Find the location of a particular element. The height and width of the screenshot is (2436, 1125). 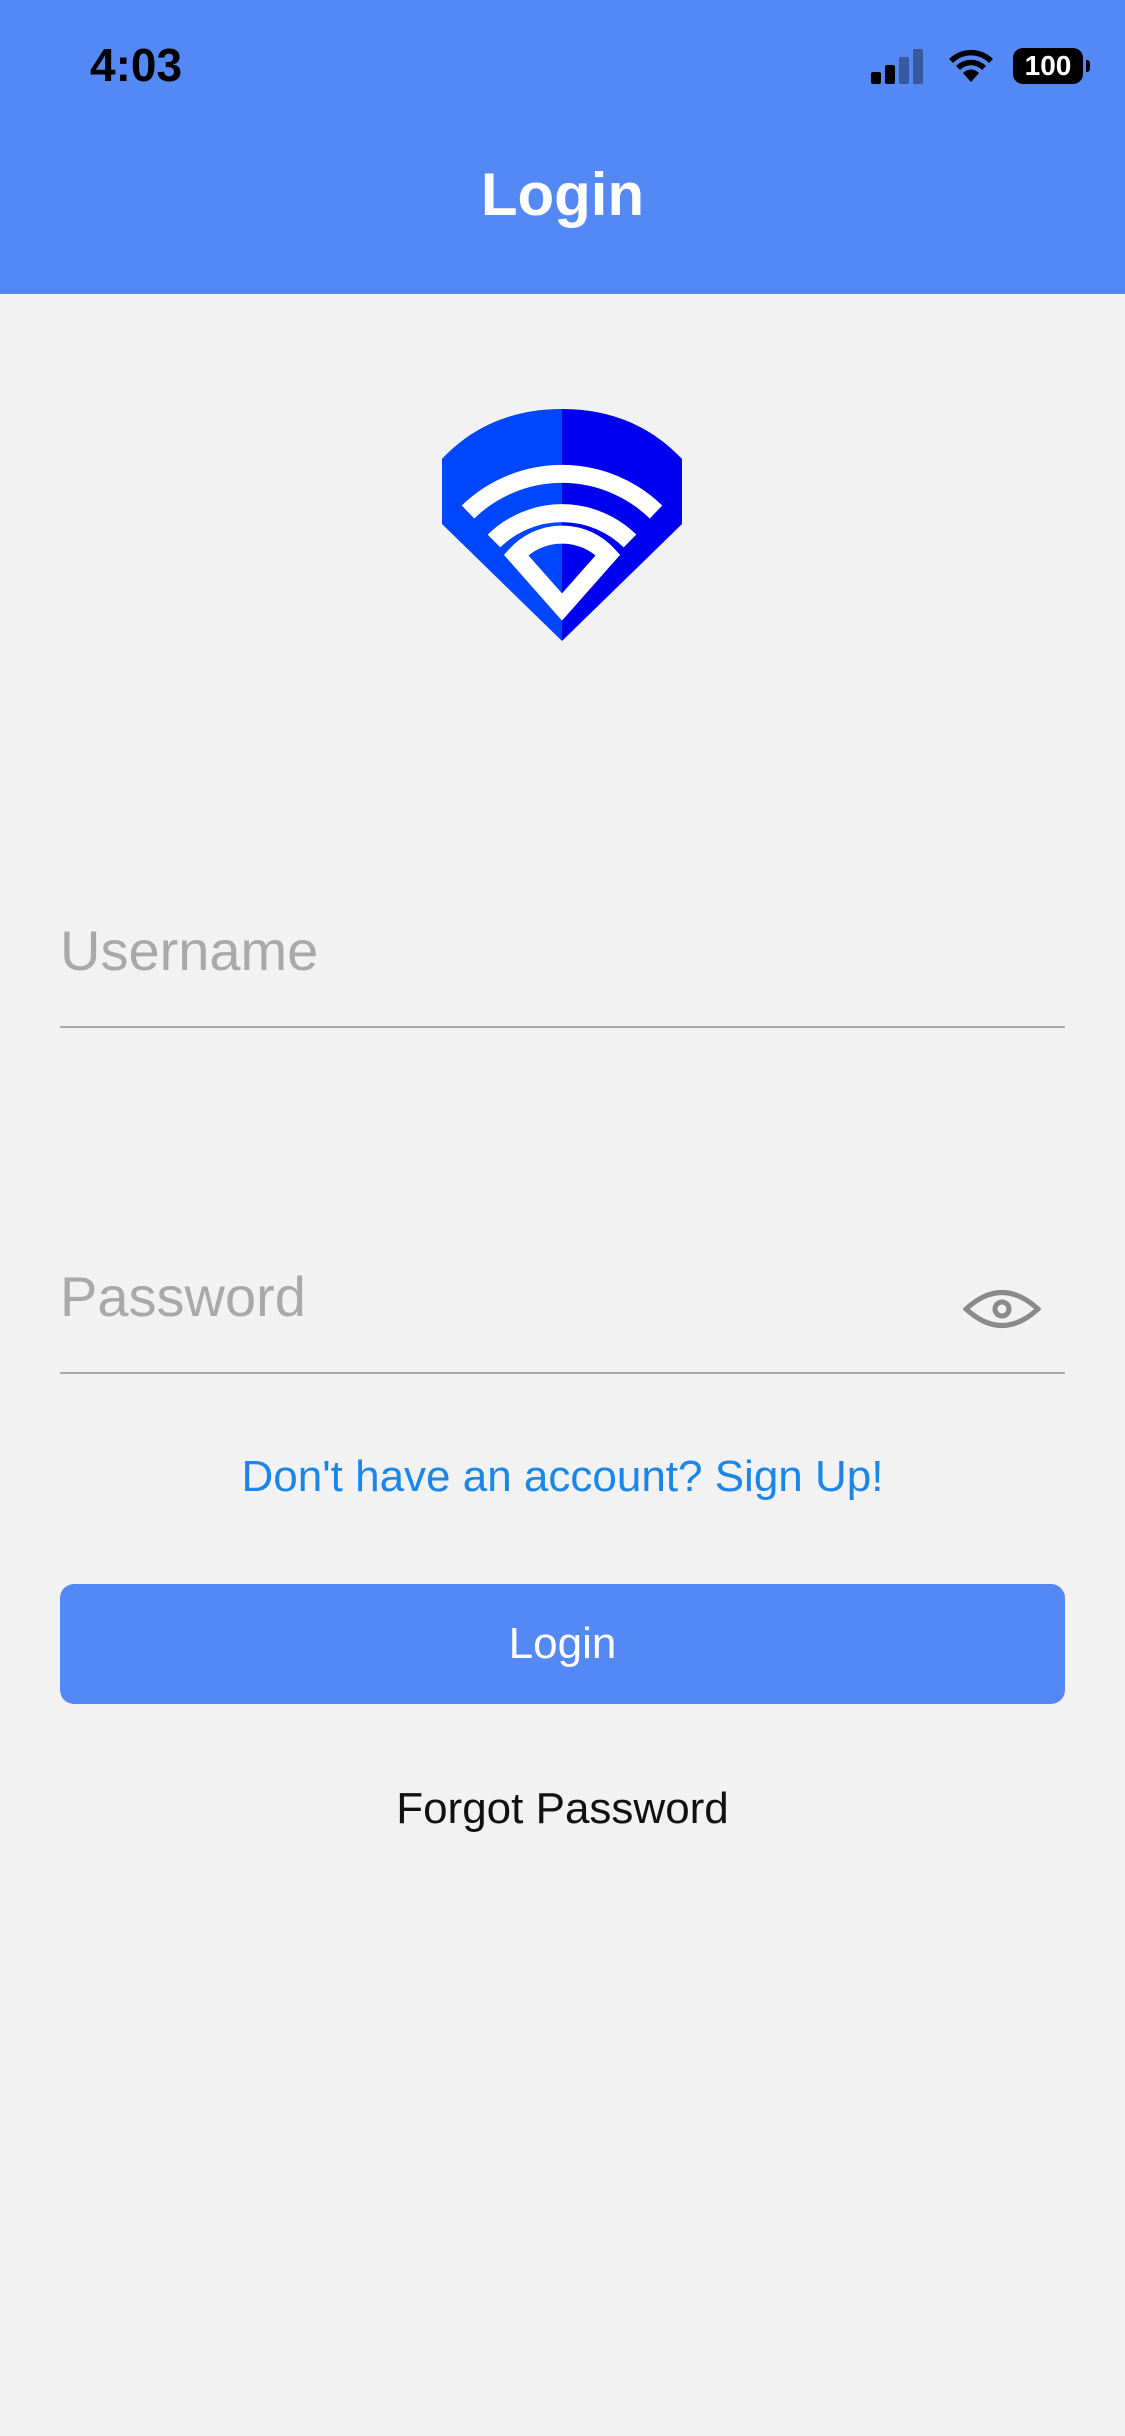

battery-icon: 100 is located at coordinates (1051, 66).